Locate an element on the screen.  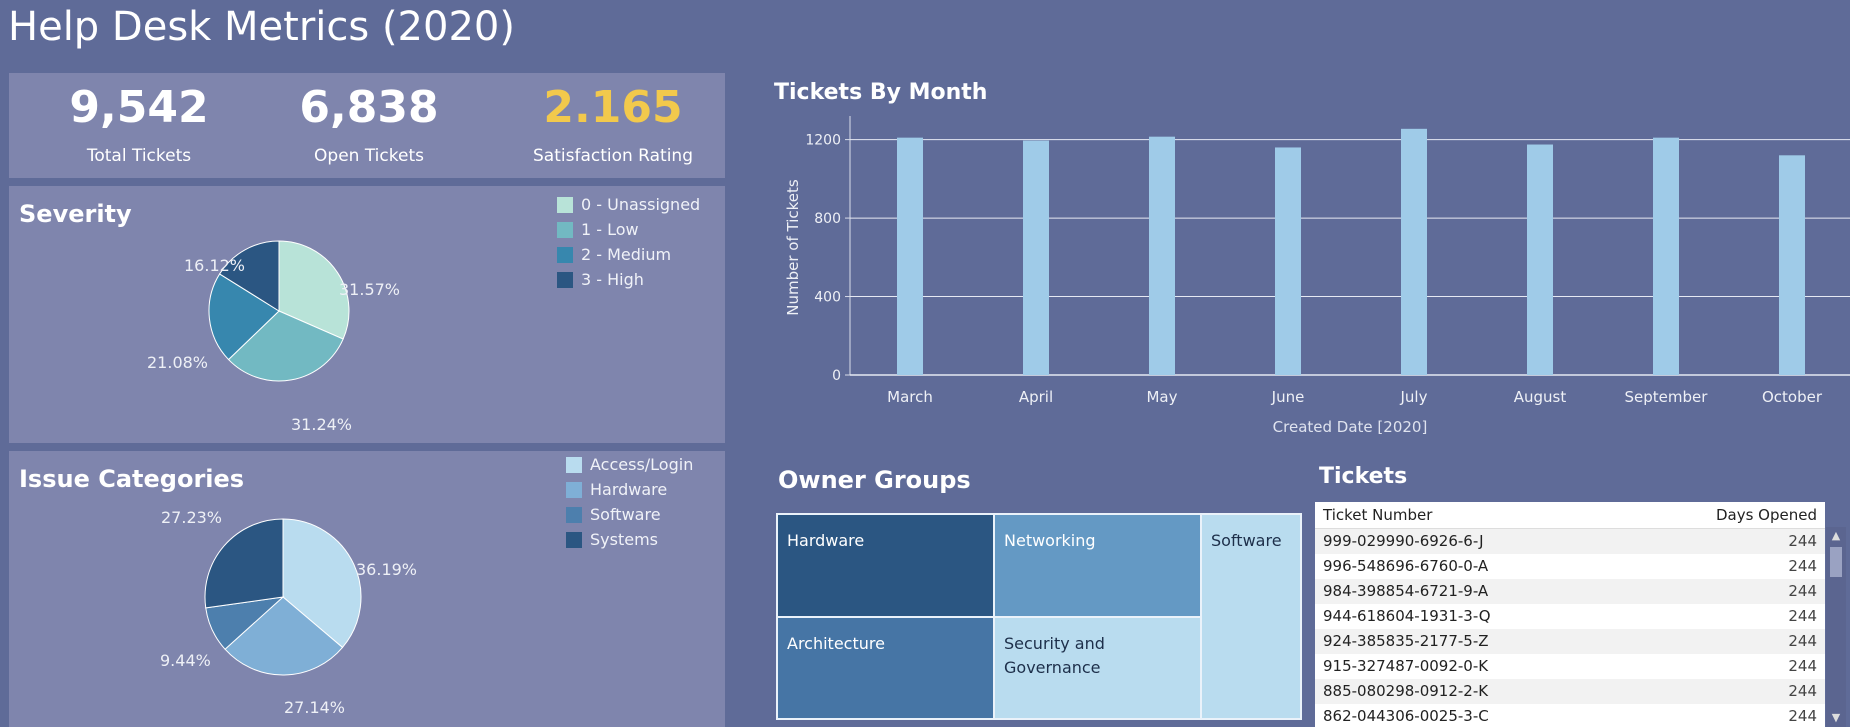
pie-label: 21.08% is located at coordinates (178, 362).